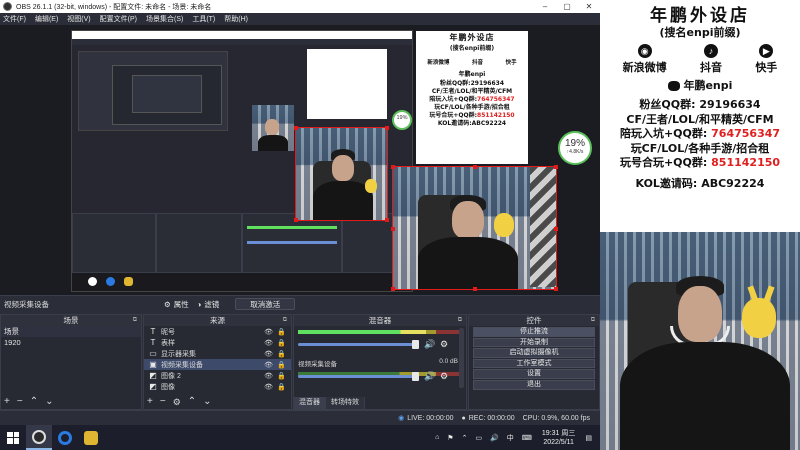 This screenshot has height=450, width=800. I want to click on taskbar-app, so click(91, 437).